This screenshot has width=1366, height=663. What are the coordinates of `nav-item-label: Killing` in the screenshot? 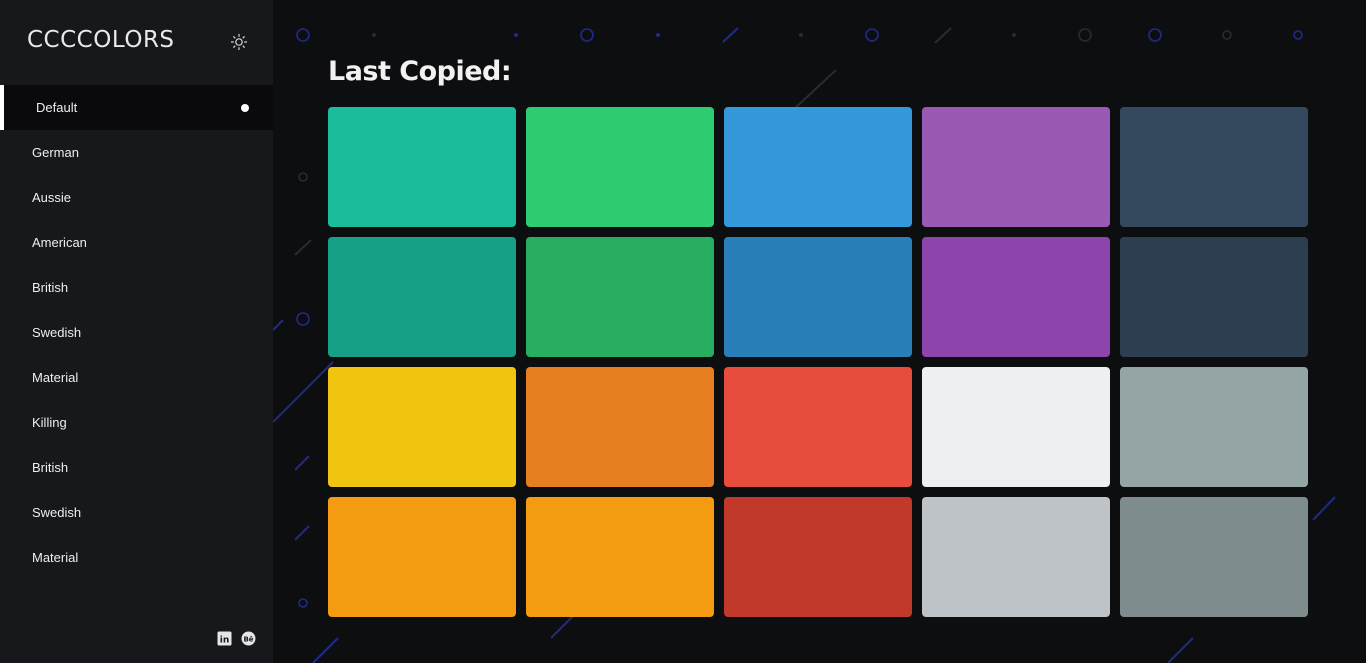 It's located at (49, 422).